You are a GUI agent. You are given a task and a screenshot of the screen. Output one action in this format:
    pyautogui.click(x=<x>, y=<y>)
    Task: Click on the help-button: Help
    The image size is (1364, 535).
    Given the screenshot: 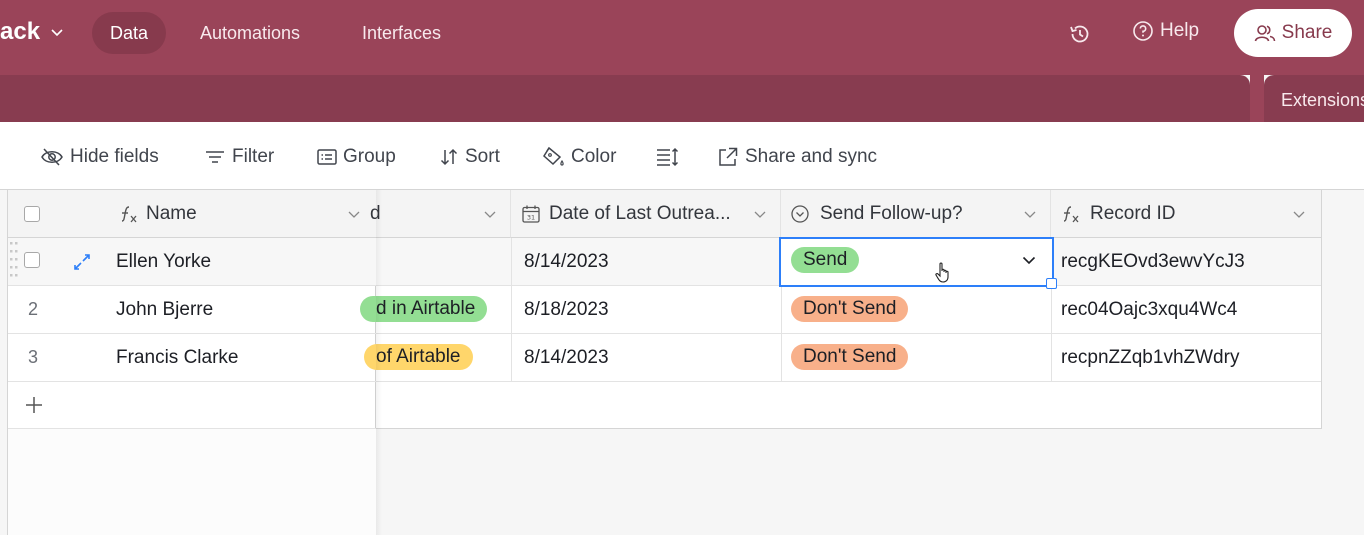 What is the action you would take?
    pyautogui.click(x=1165, y=31)
    